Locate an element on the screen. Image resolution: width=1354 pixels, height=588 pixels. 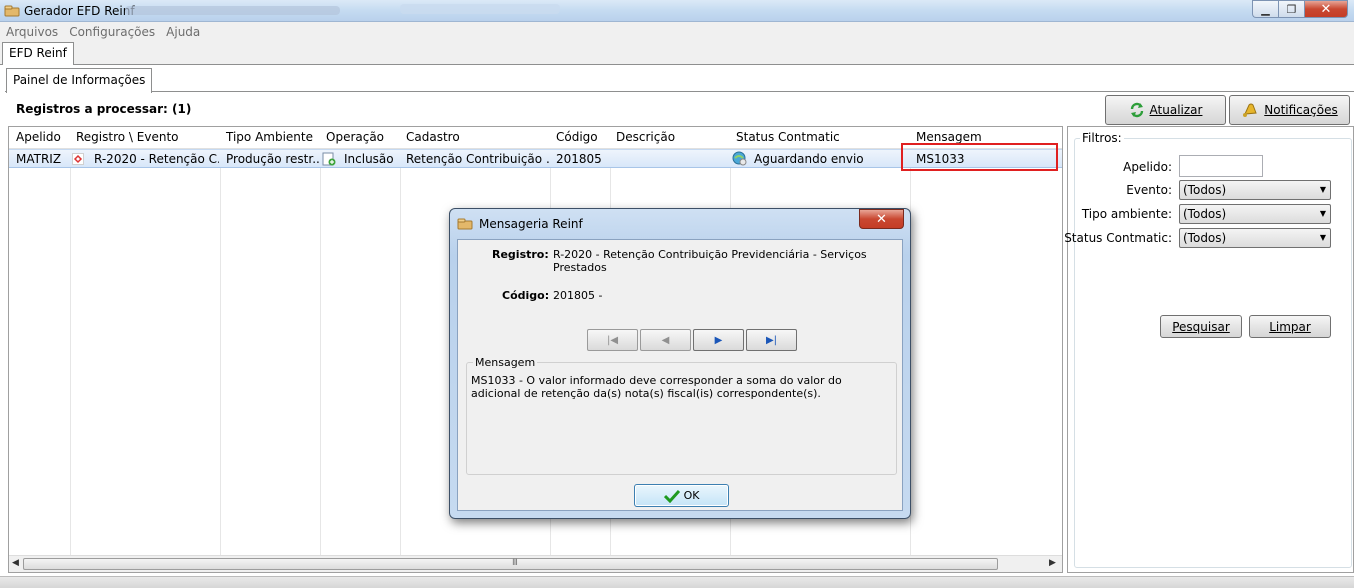
dialog-close-button: ✕ is located at coordinates (881, 219).